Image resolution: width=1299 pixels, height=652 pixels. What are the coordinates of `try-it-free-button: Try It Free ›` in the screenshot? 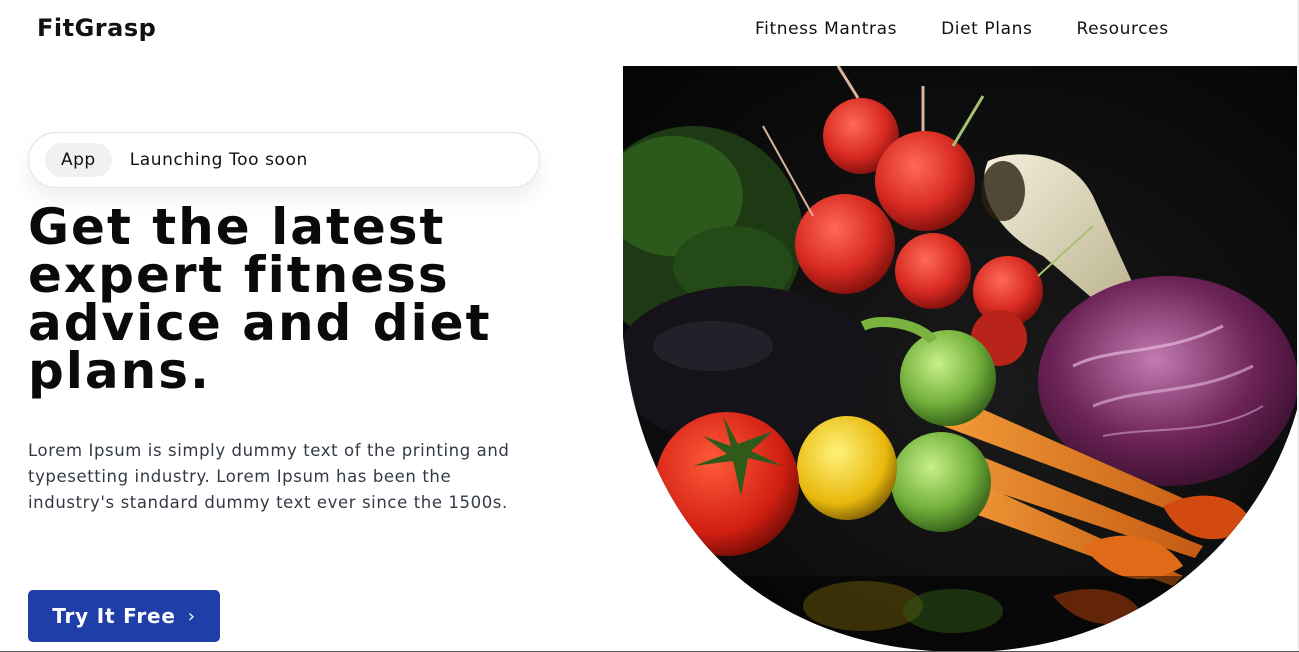 It's located at (124, 616).